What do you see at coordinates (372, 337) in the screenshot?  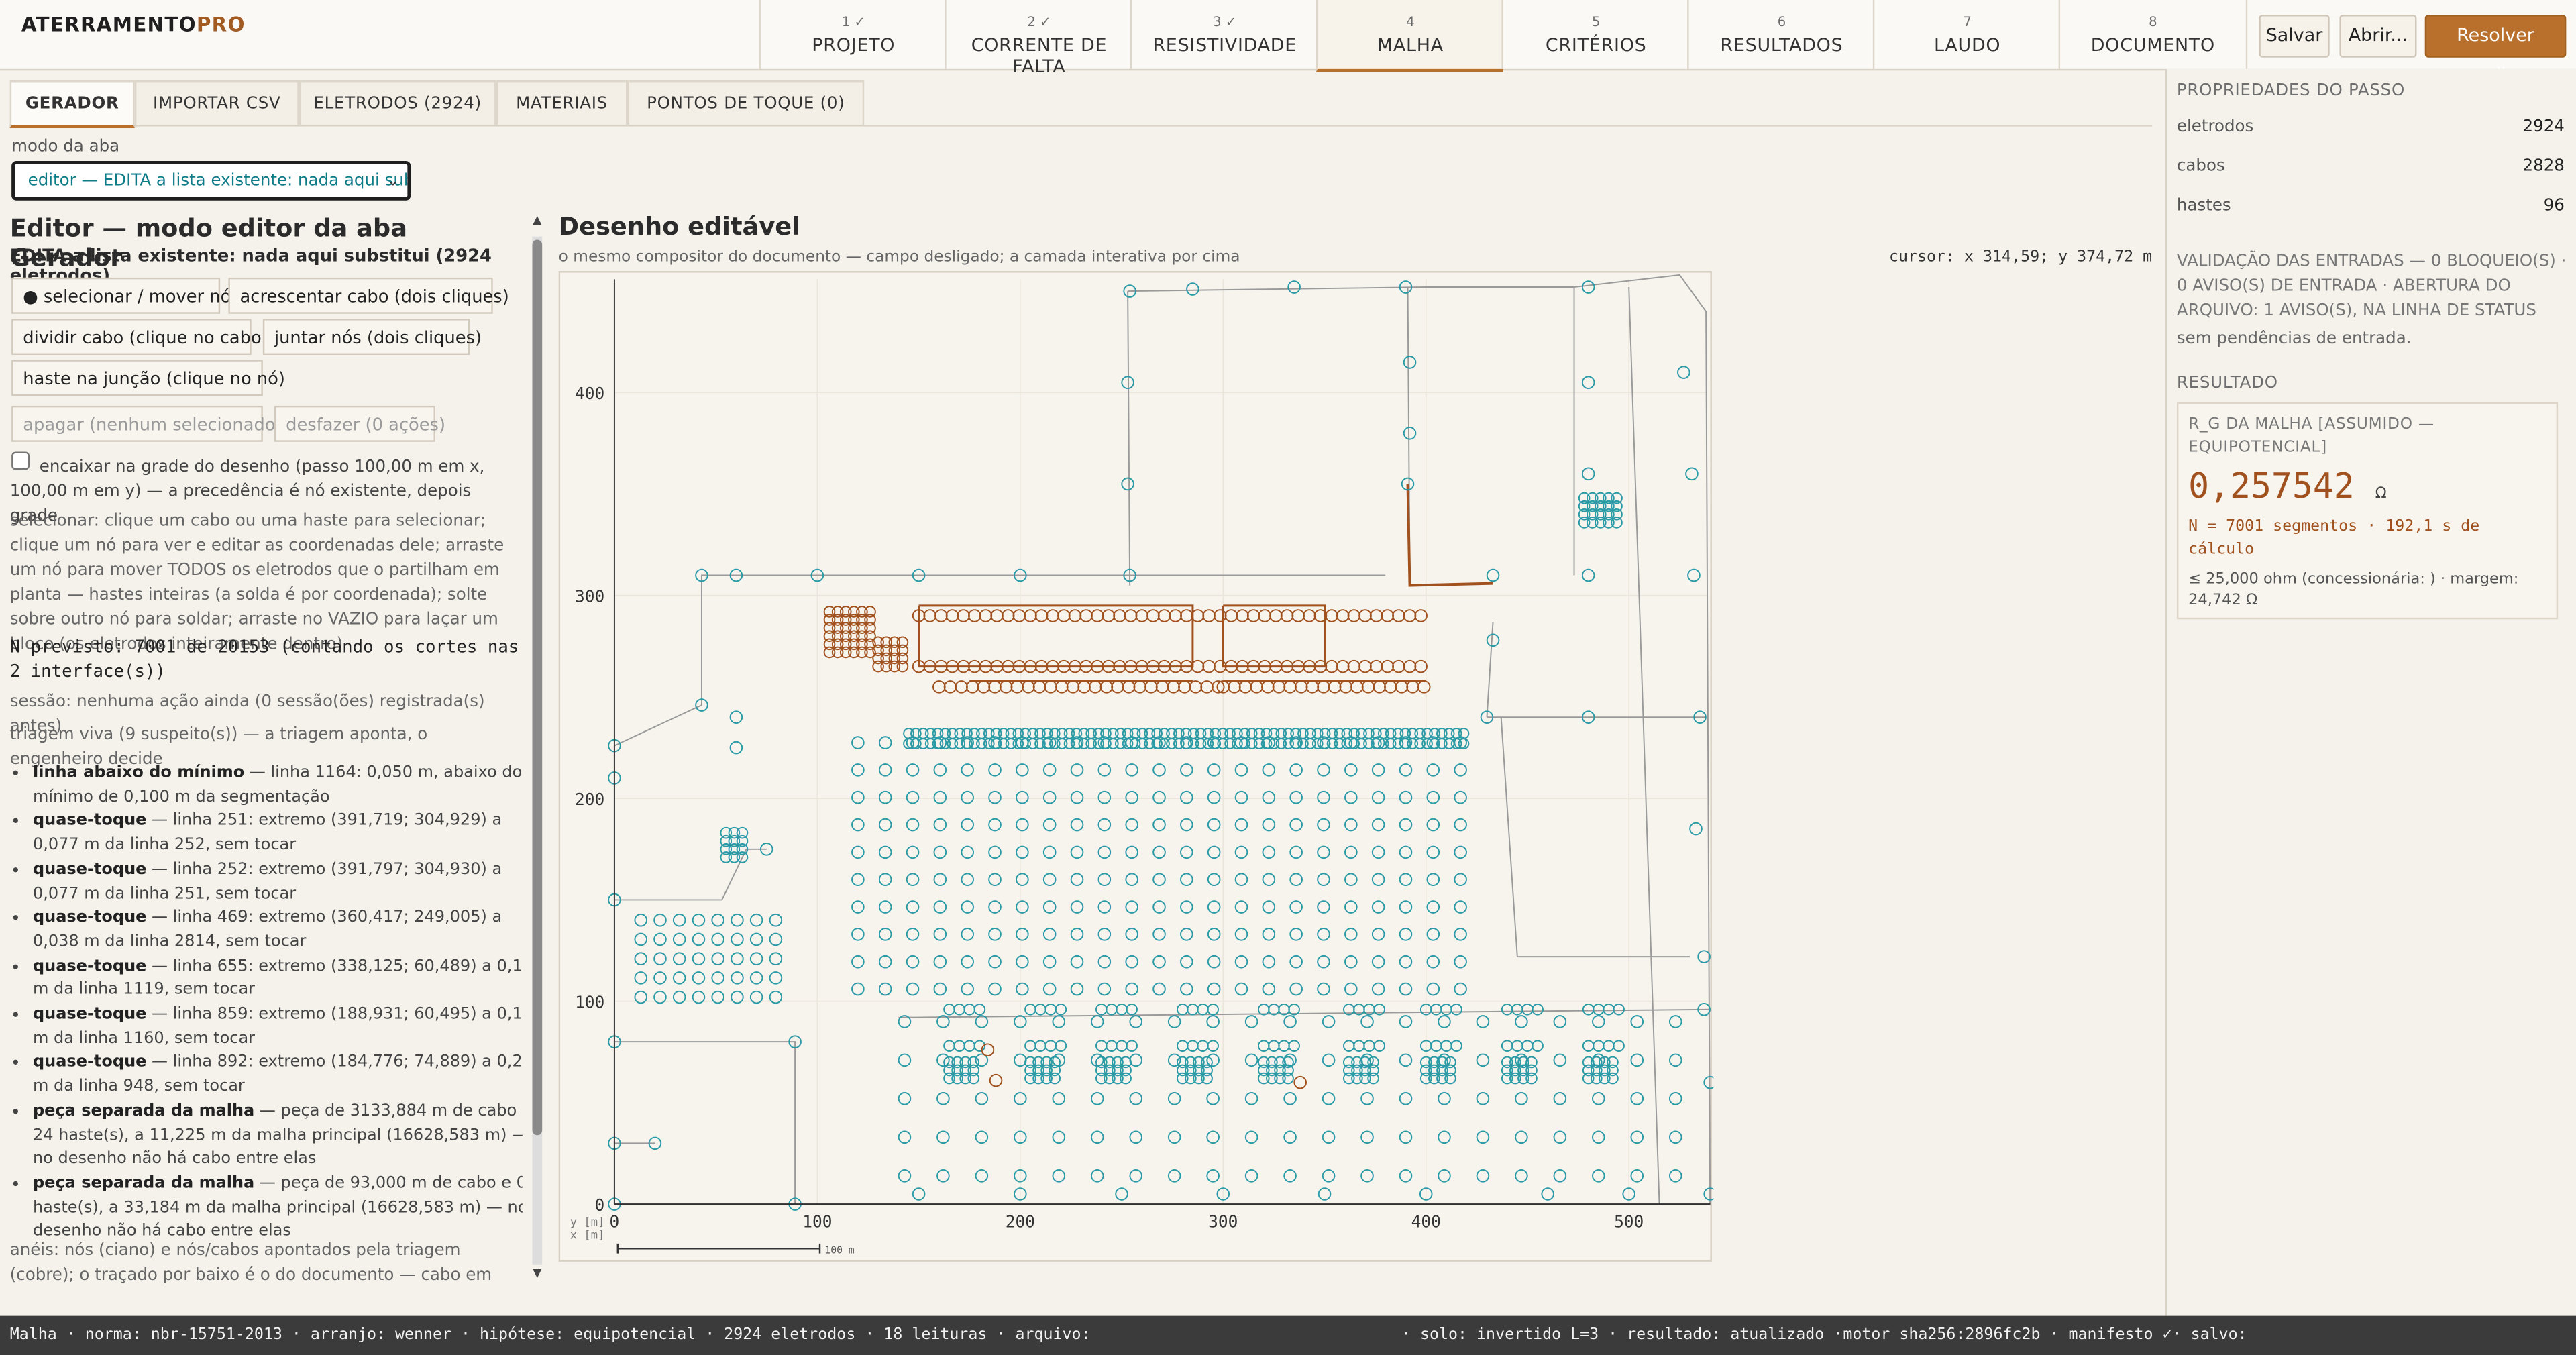 I see `join-nodes-button: juntar nós (dois cliques)` at bounding box center [372, 337].